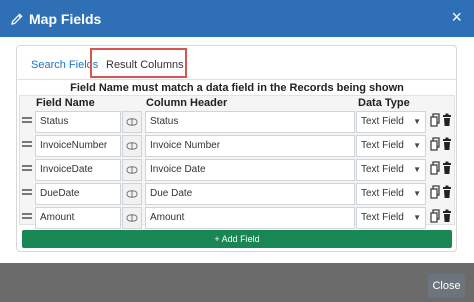 The image size is (474, 302). Describe the element at coordinates (237, 18) in the screenshot. I see `dialog-header: Map Fields ×` at that location.